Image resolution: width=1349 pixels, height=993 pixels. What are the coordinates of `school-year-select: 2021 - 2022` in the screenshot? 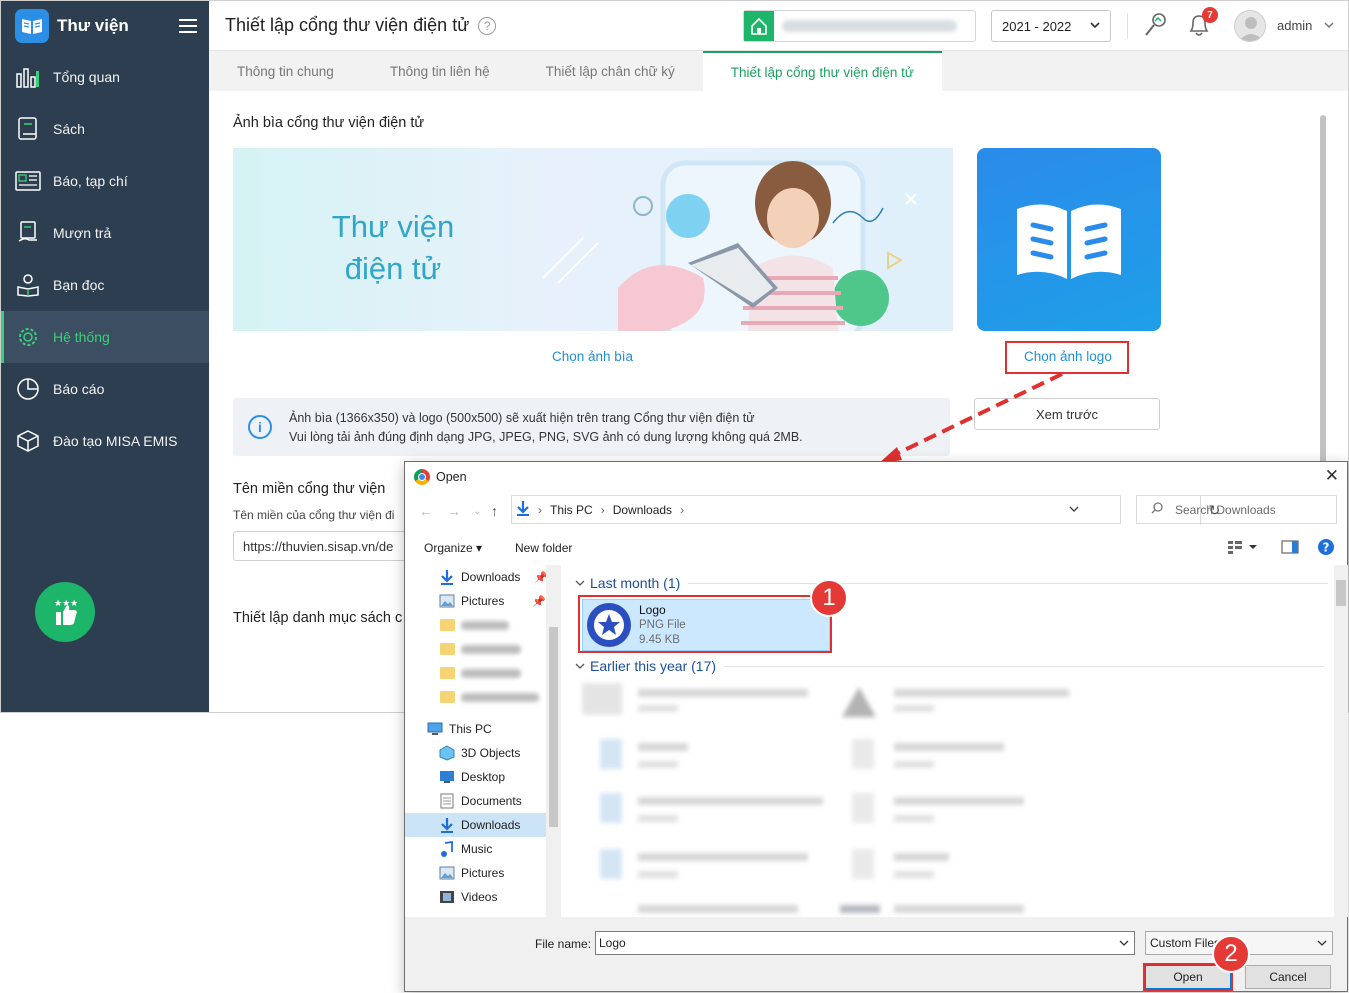 It's located at (1051, 26).